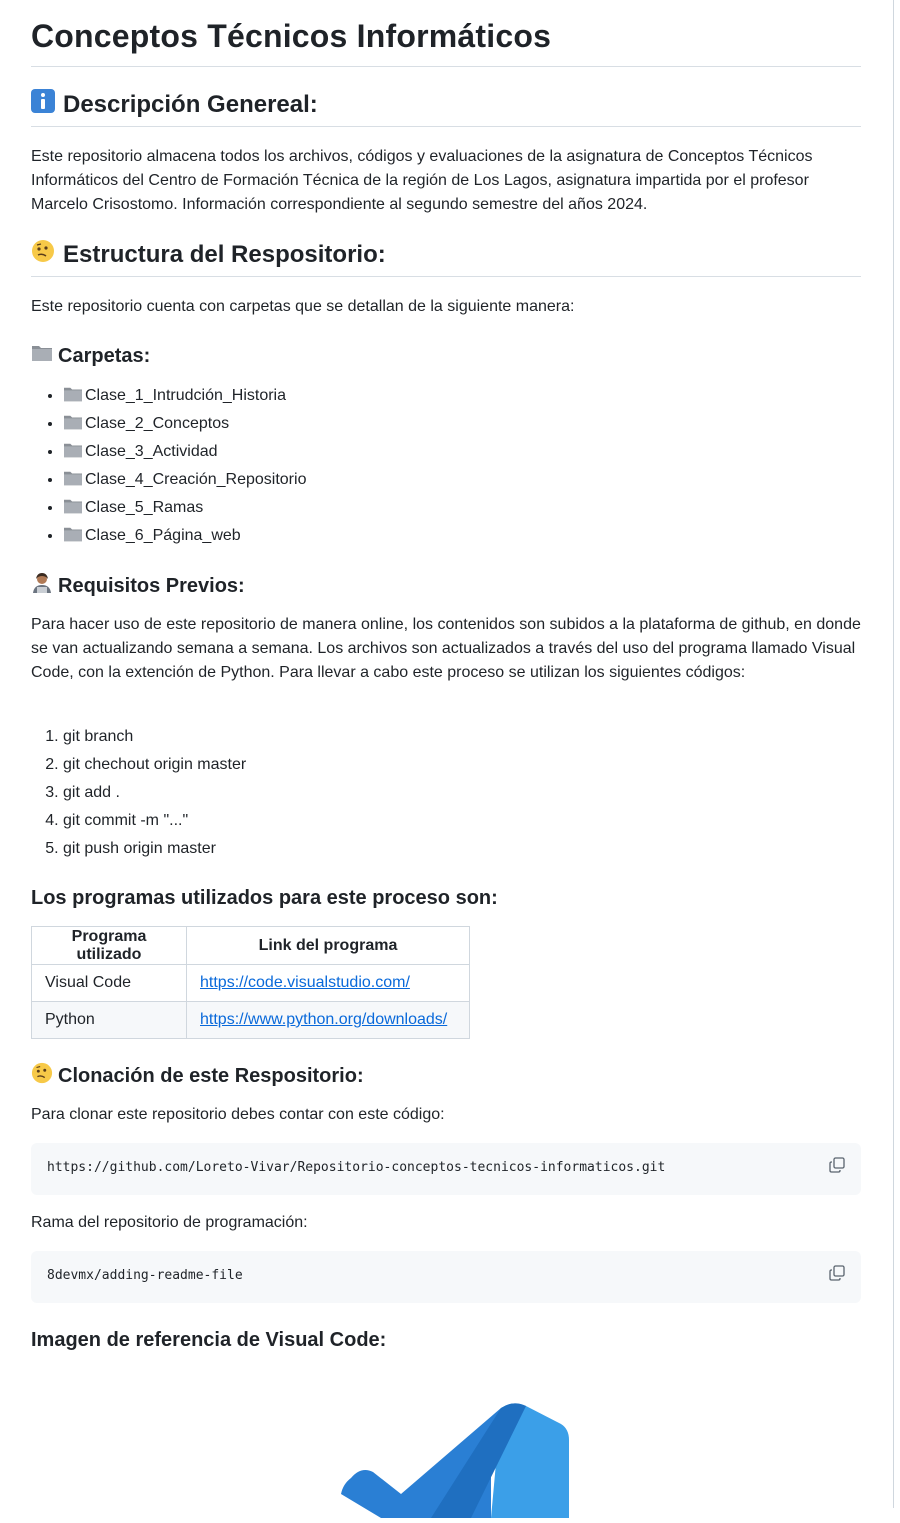 The height and width of the screenshot is (1523, 900). What do you see at coordinates (184, 424) in the screenshot?
I see `folder-list-item: Clase_2_Conceptos` at bounding box center [184, 424].